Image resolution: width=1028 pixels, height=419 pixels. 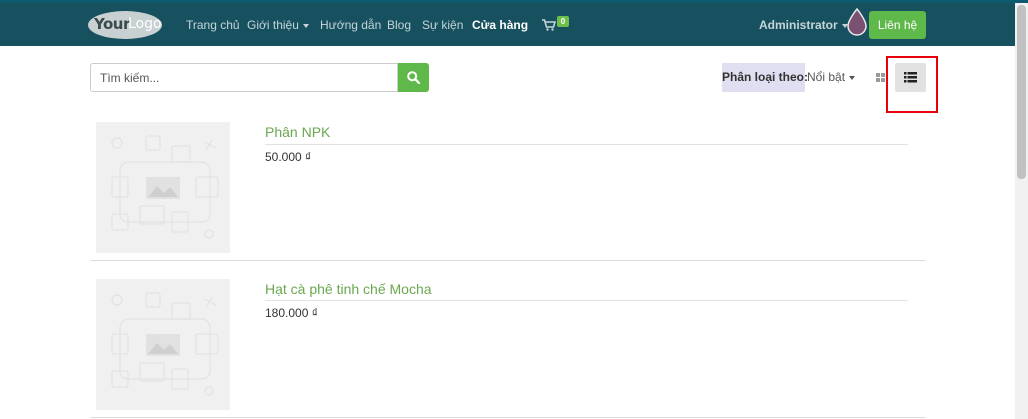 What do you see at coordinates (112, 24) in the screenshot?
I see `logo-text-1: Your` at bounding box center [112, 24].